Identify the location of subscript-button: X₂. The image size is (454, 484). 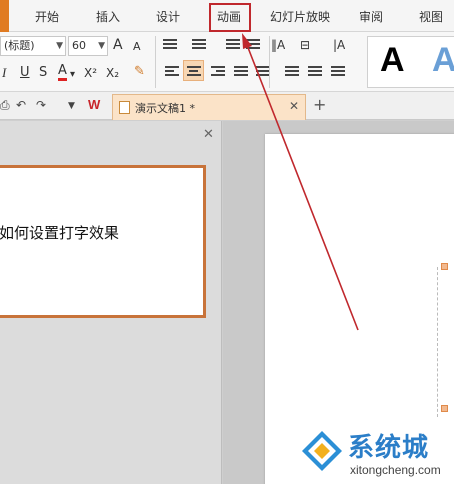
(112, 73).